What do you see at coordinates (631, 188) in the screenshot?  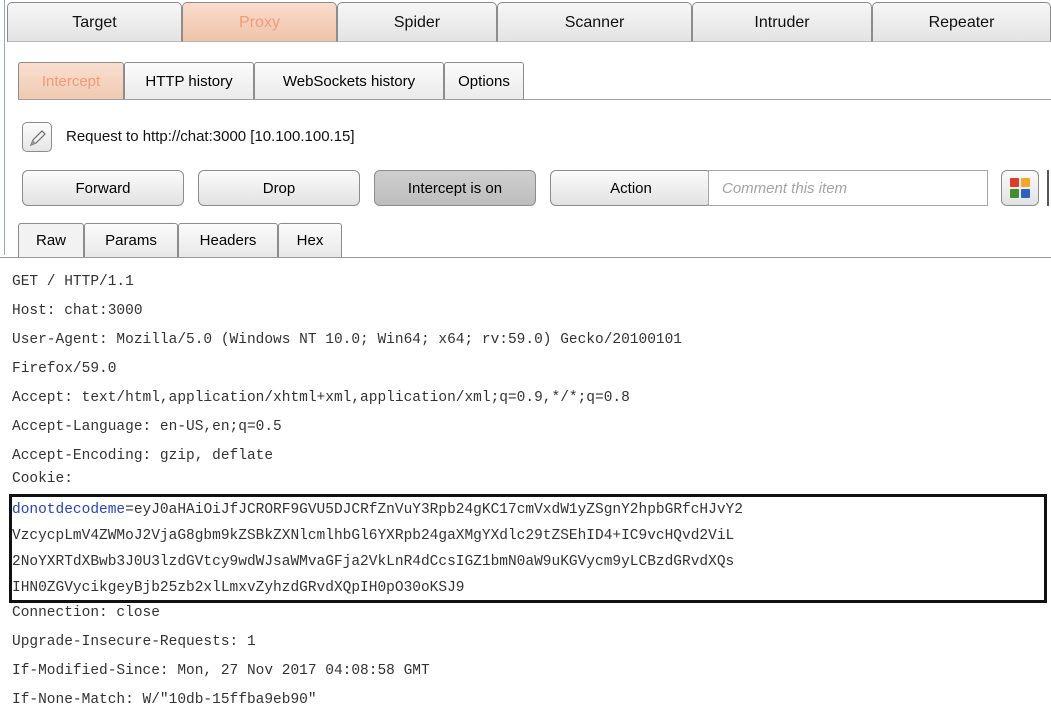 I see `action-button: Action` at bounding box center [631, 188].